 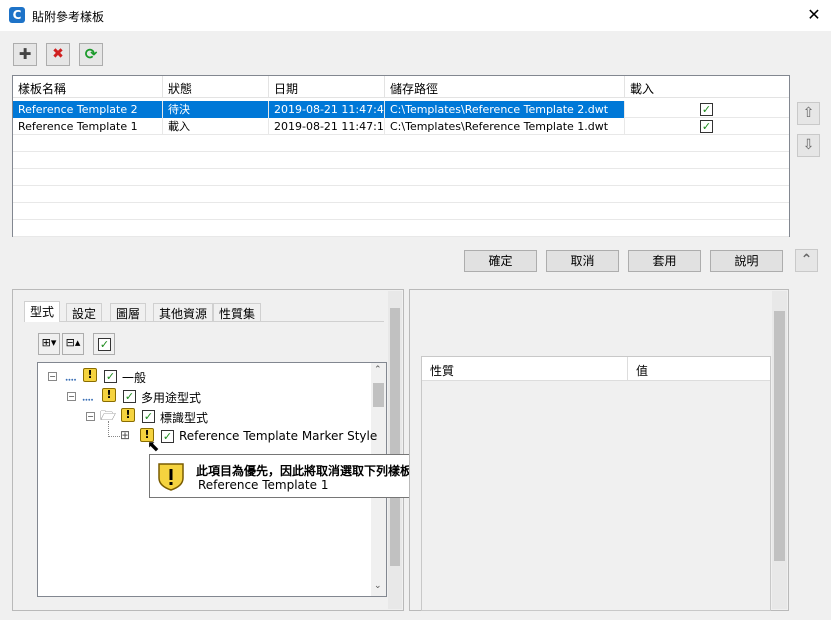 What do you see at coordinates (707, 87) in the screenshot?
I see `column-header-loaded: 載入` at bounding box center [707, 87].